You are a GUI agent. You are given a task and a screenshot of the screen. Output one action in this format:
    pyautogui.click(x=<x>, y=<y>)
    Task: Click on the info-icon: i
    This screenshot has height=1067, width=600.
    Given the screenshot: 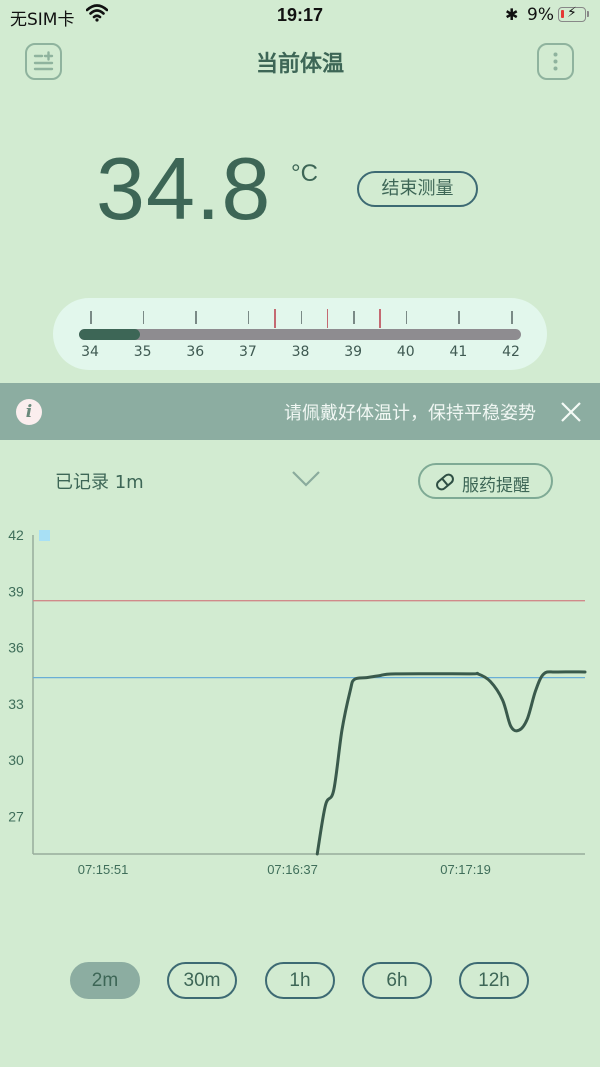 What is the action you would take?
    pyautogui.click(x=29, y=412)
    